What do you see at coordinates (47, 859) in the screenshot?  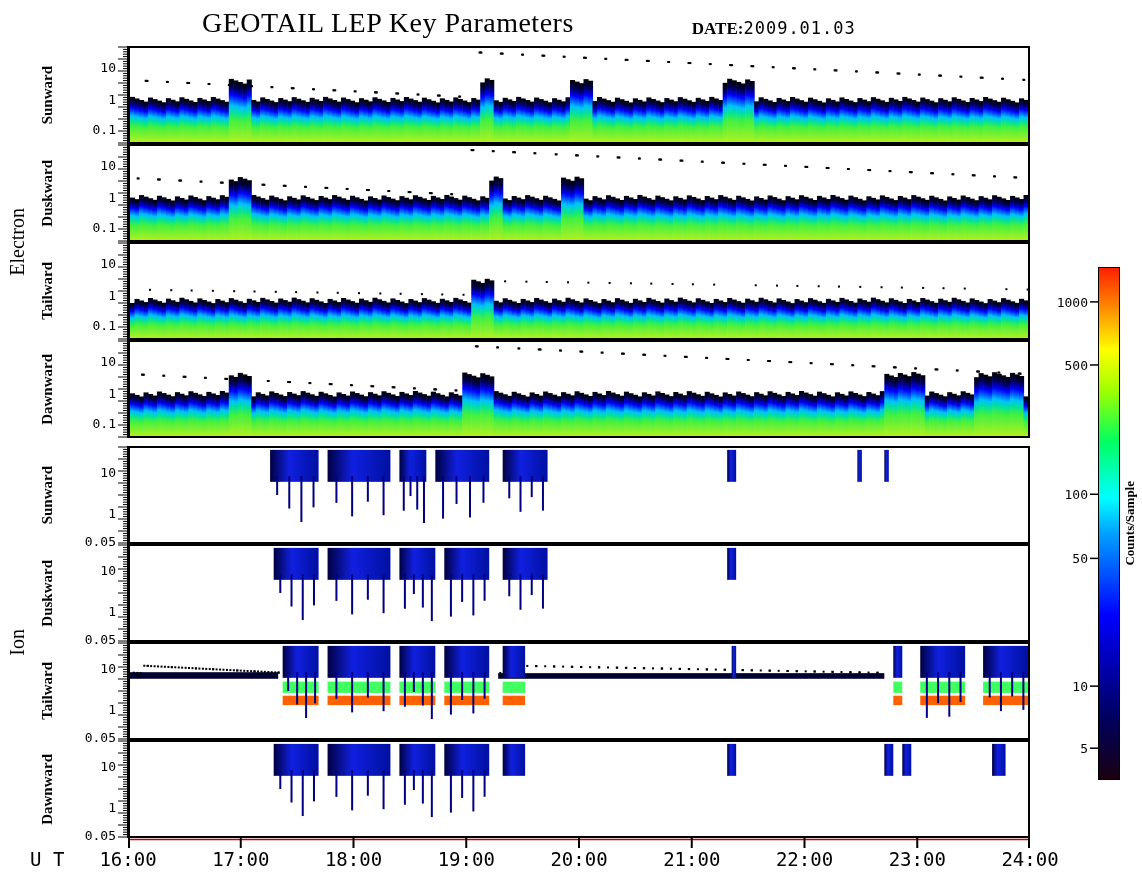 I see `x-axis-label: U T` at bounding box center [47, 859].